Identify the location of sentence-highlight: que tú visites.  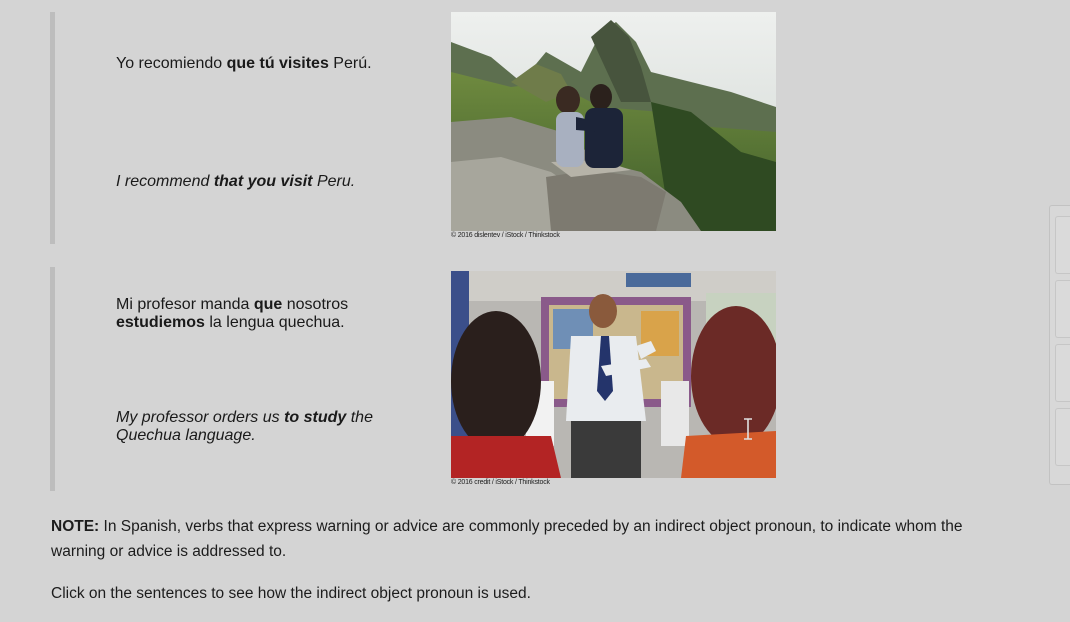
(277, 63).